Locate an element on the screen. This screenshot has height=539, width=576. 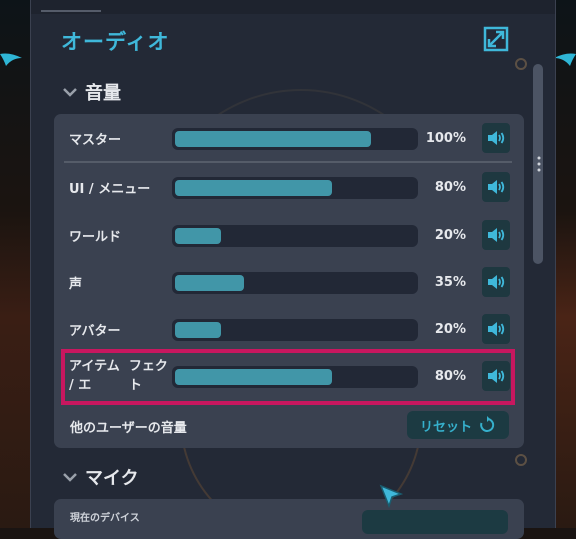
row-label: ワールド is located at coordinates (95, 237).